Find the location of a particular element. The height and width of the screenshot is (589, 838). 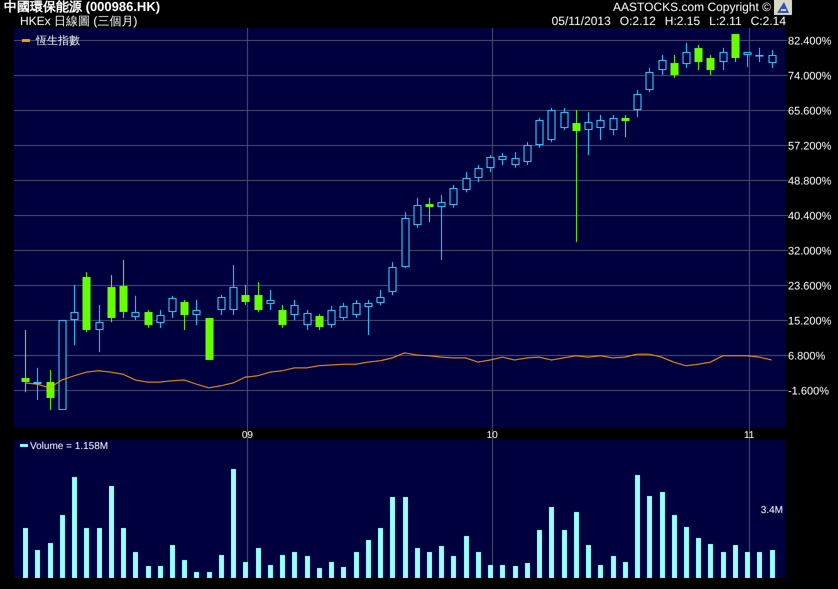

axis-label: 23.600% is located at coordinates (810, 286).